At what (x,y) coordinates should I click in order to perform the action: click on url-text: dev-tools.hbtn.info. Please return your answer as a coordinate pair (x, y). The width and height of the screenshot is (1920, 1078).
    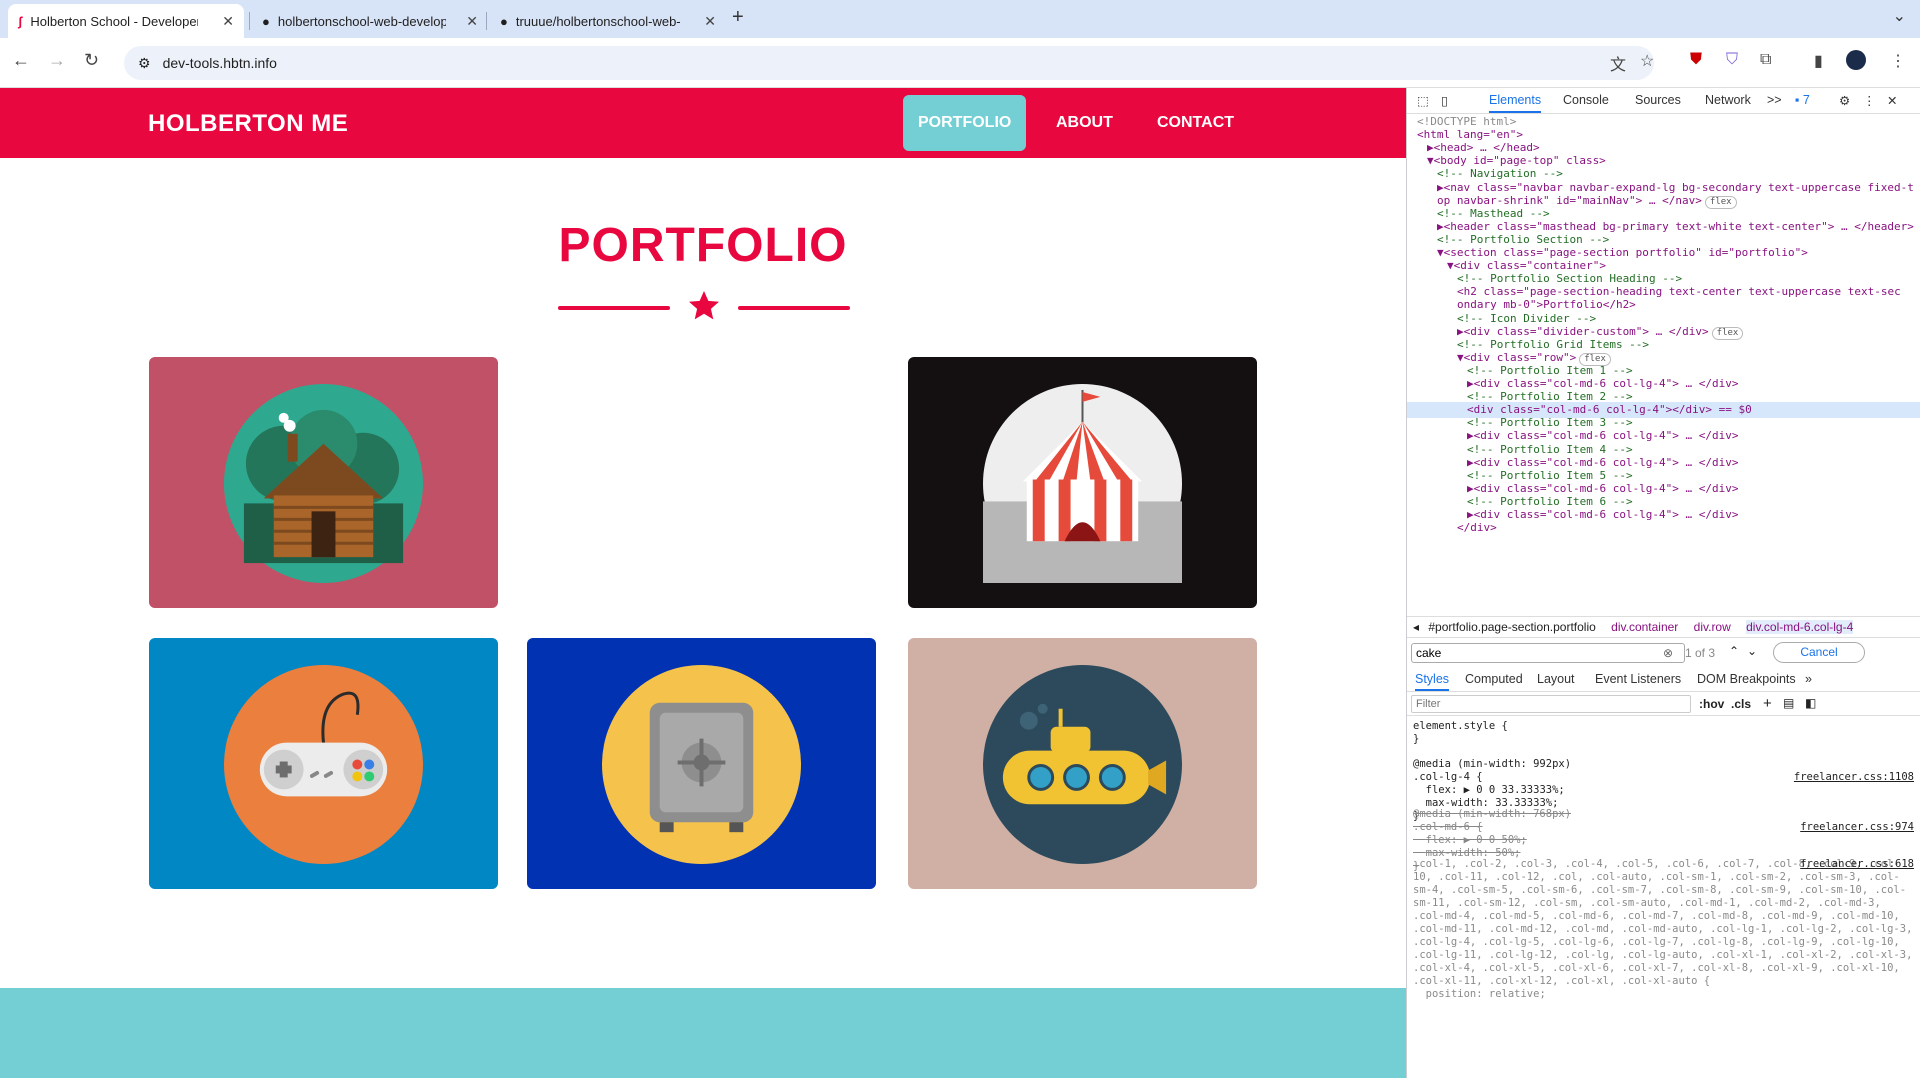
    Looking at the image, I should click on (219, 63).